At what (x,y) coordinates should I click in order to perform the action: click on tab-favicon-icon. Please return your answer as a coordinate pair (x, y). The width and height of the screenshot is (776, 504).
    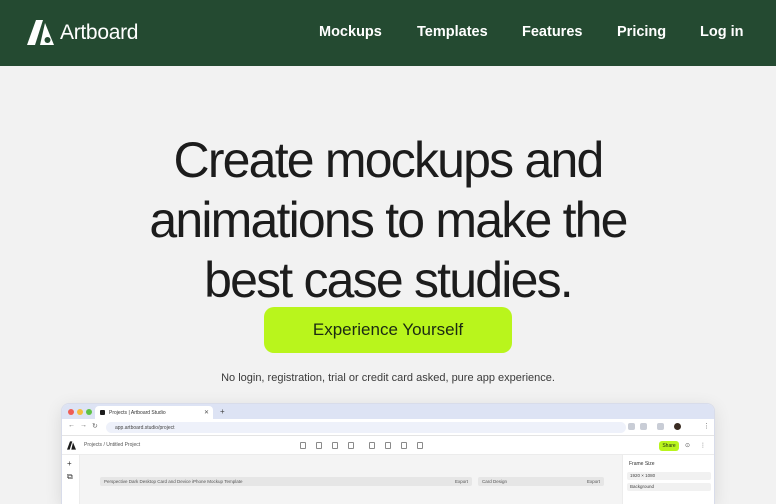
    Looking at the image, I should click on (102, 412).